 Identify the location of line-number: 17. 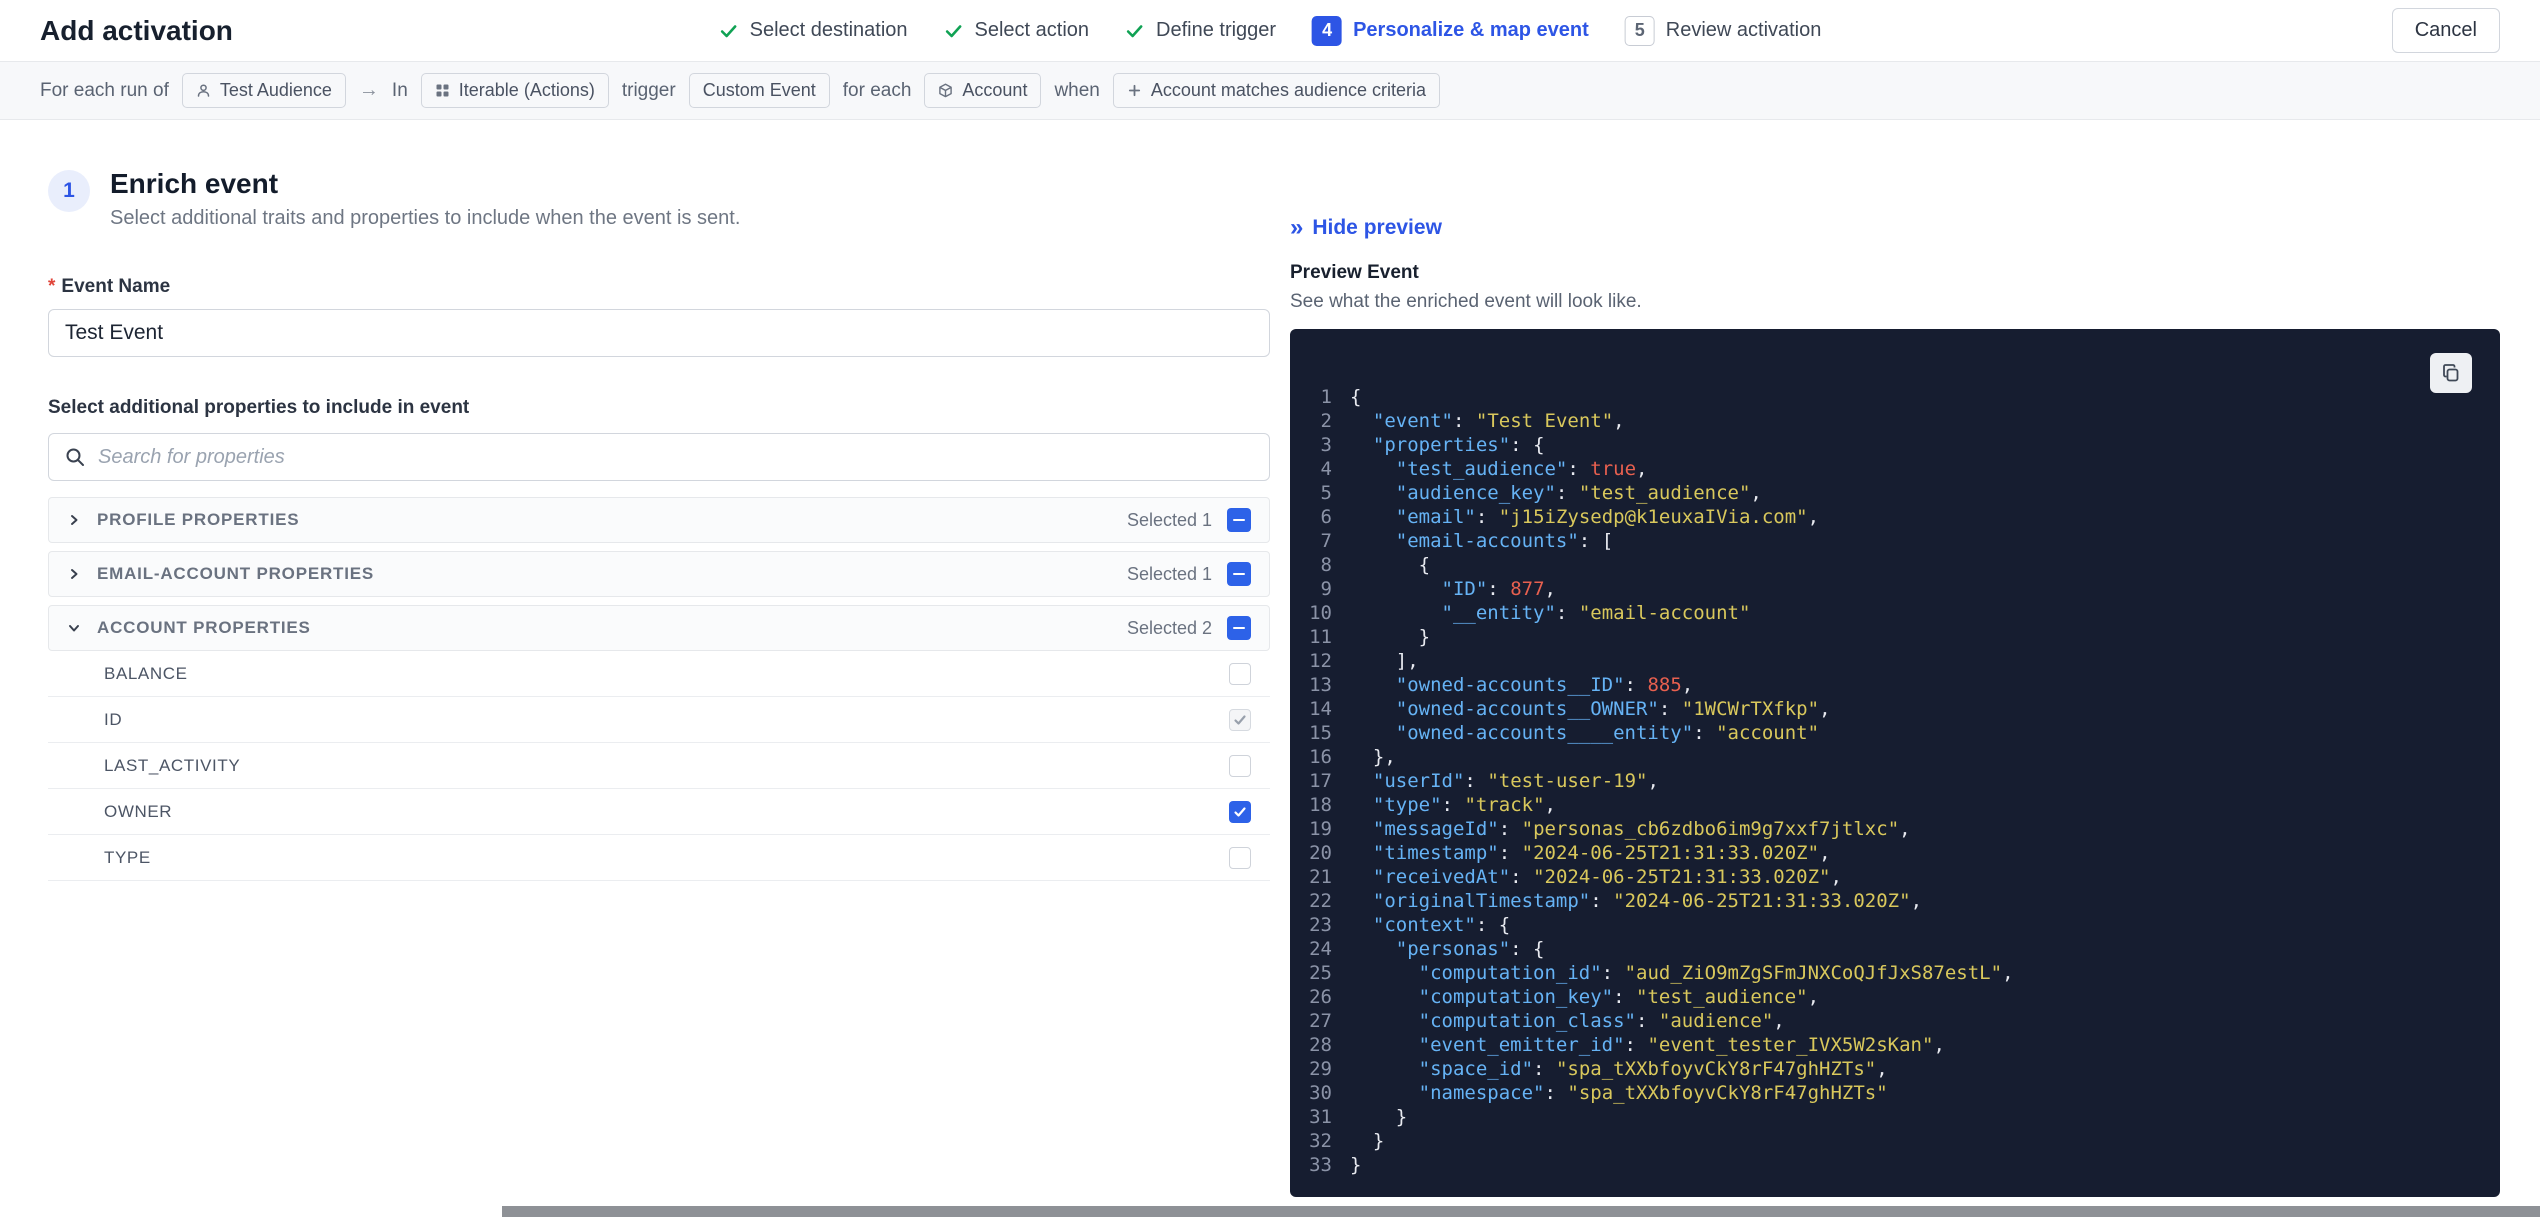
(1320, 781).